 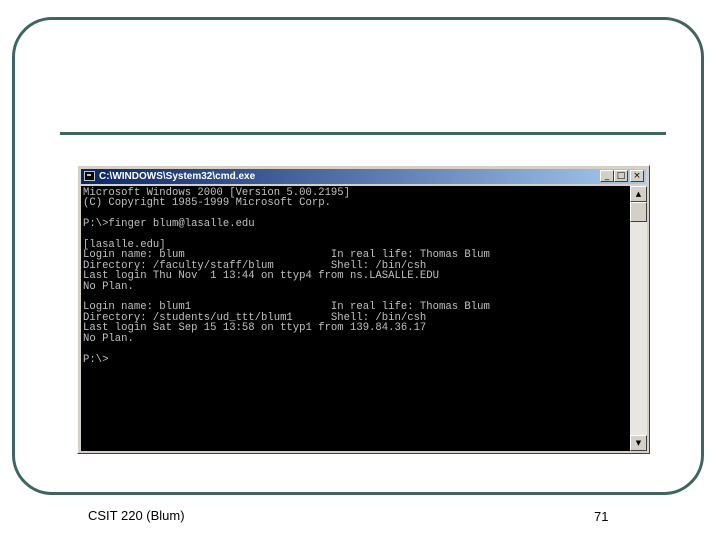 I want to click on window-titlebar: C:\WINDOWS\System32\cmd.exe _ □ ×, so click(x=363, y=176).